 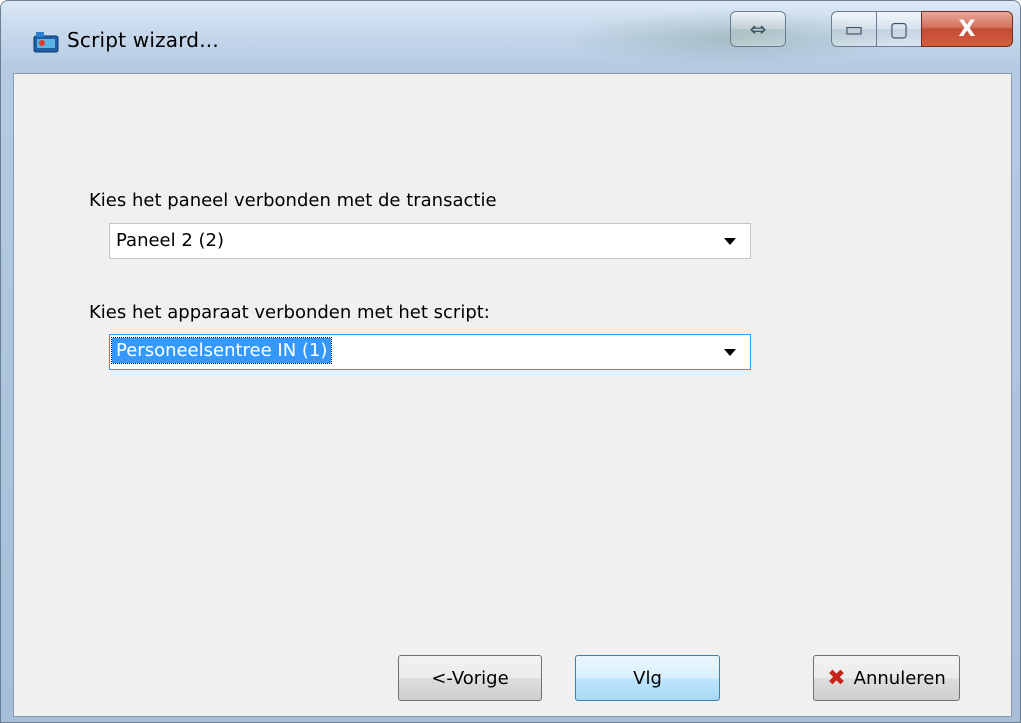 I want to click on next-button: Vlg, so click(x=647, y=678).